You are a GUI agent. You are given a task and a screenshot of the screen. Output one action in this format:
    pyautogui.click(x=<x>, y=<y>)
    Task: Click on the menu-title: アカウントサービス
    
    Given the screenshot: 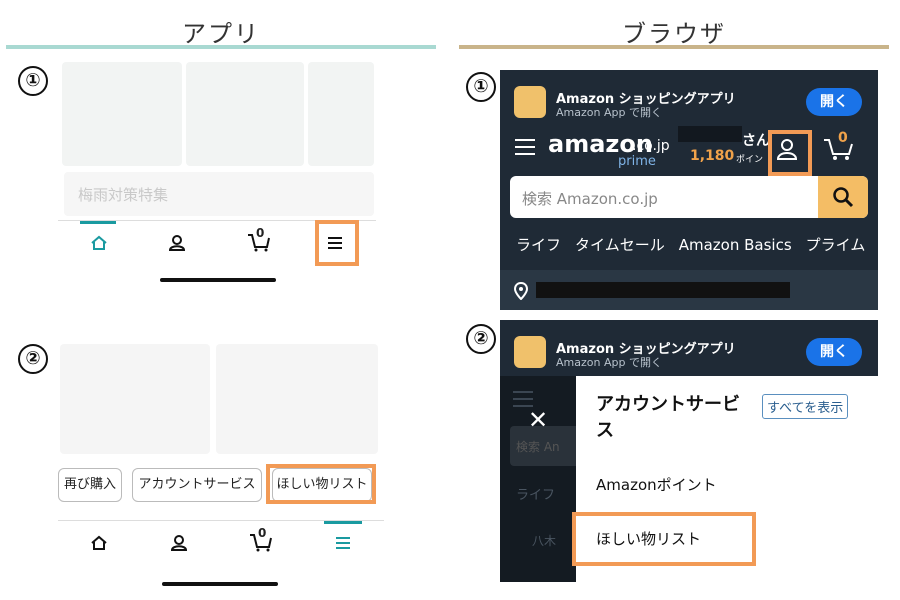 What is the action you would take?
    pyautogui.click(x=668, y=417)
    